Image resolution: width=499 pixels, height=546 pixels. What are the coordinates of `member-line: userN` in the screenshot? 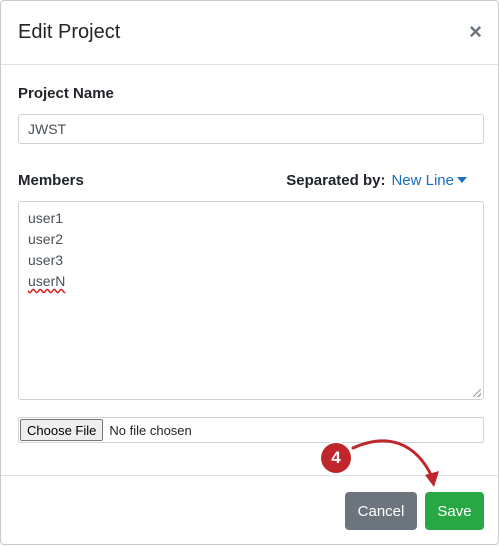 It's located at (47, 281).